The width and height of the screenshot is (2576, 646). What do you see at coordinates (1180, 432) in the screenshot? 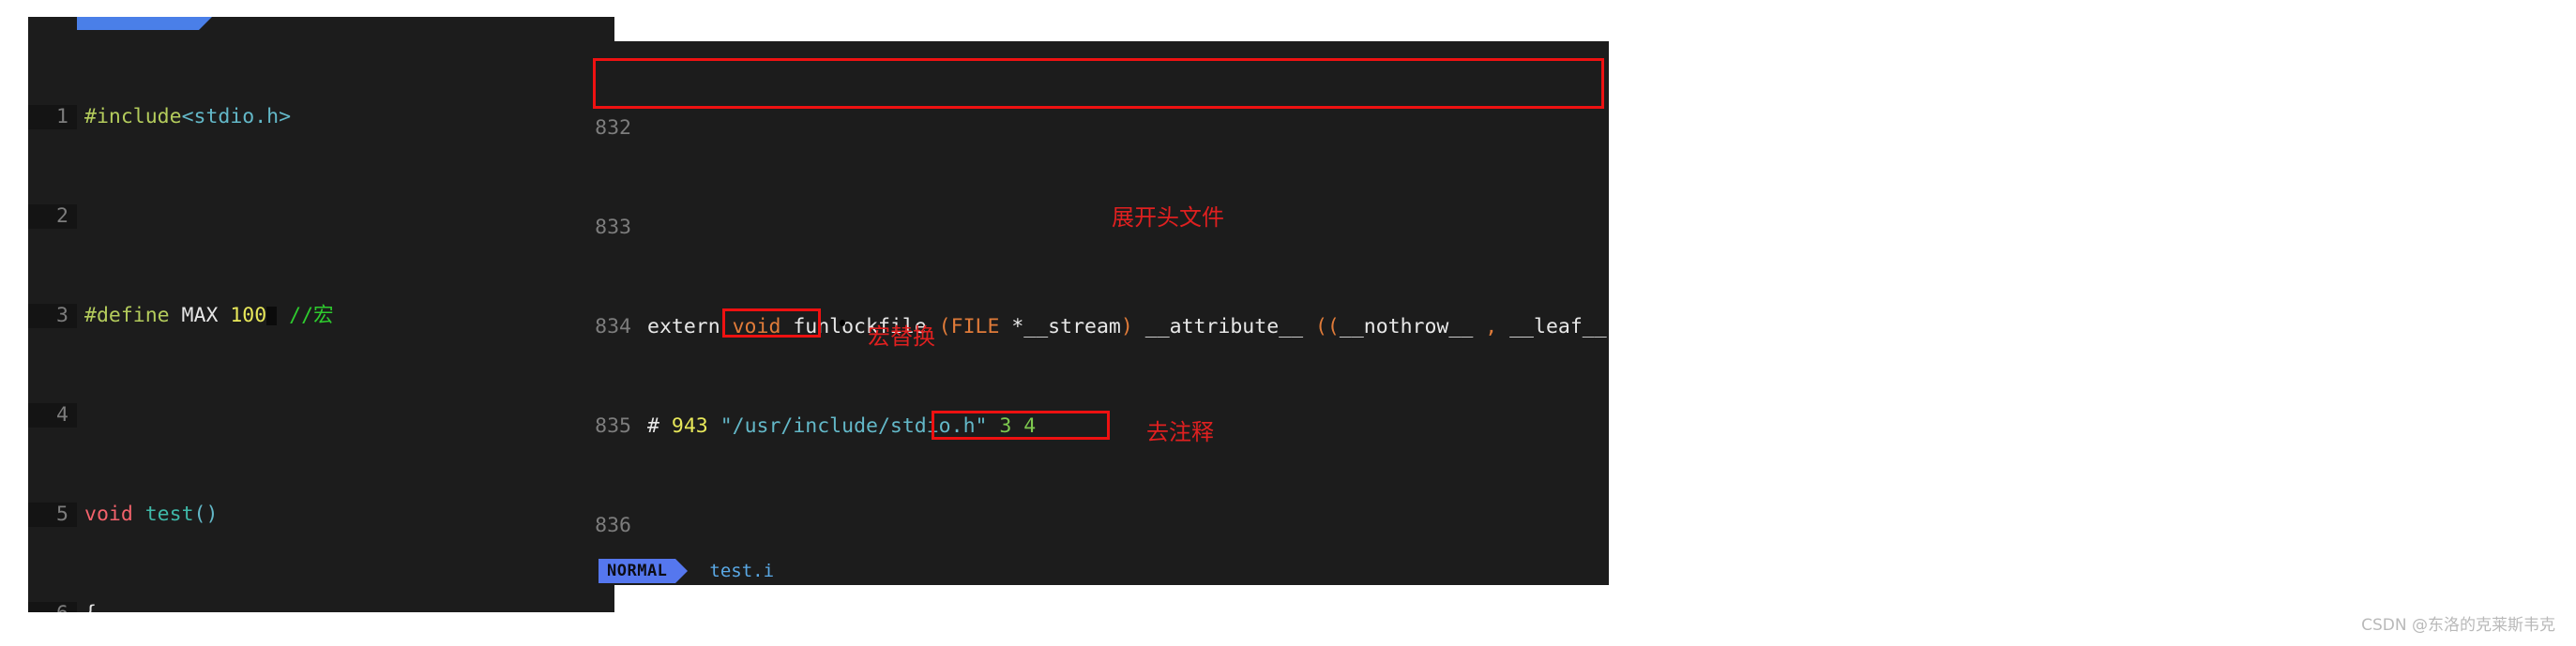
I see `anno-remove-comment: 去注释` at bounding box center [1180, 432].